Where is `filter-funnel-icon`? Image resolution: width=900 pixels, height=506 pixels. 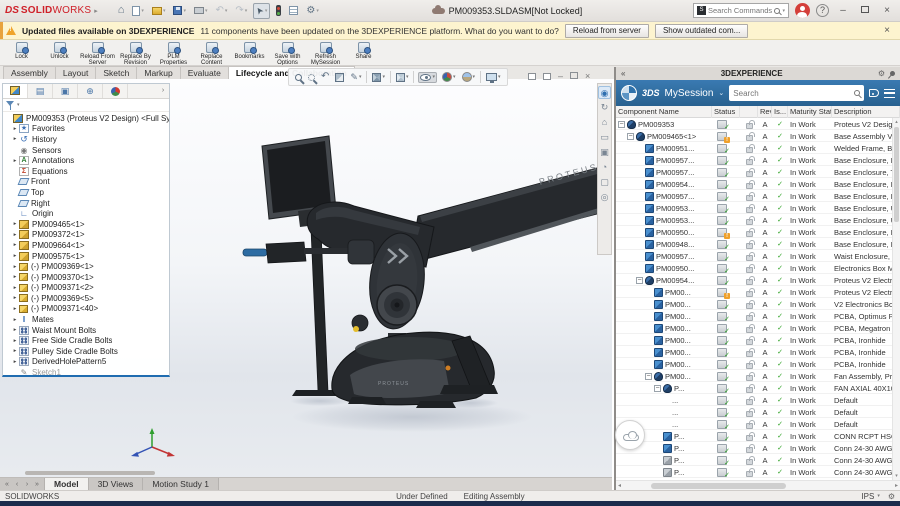
filter-funnel-icon is located at coordinates (10, 105).